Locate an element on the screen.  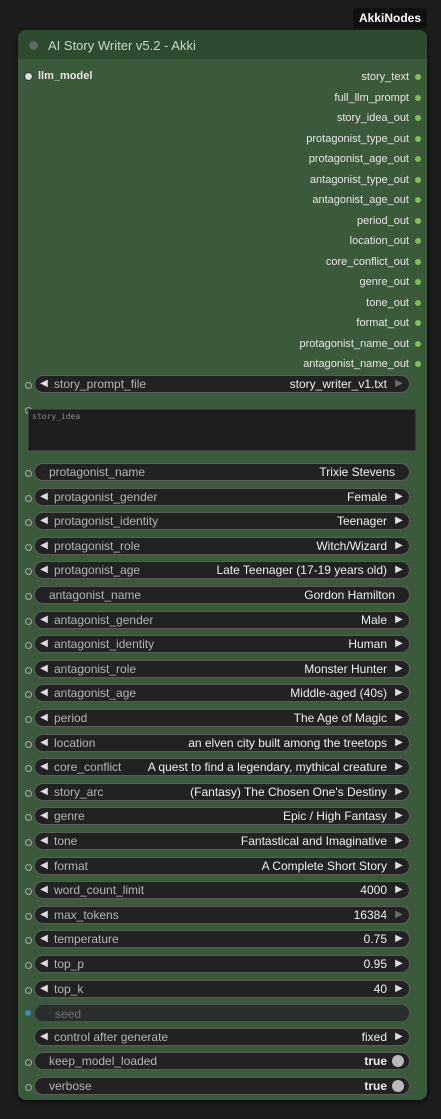
tone-slot is located at coordinates (28, 842).